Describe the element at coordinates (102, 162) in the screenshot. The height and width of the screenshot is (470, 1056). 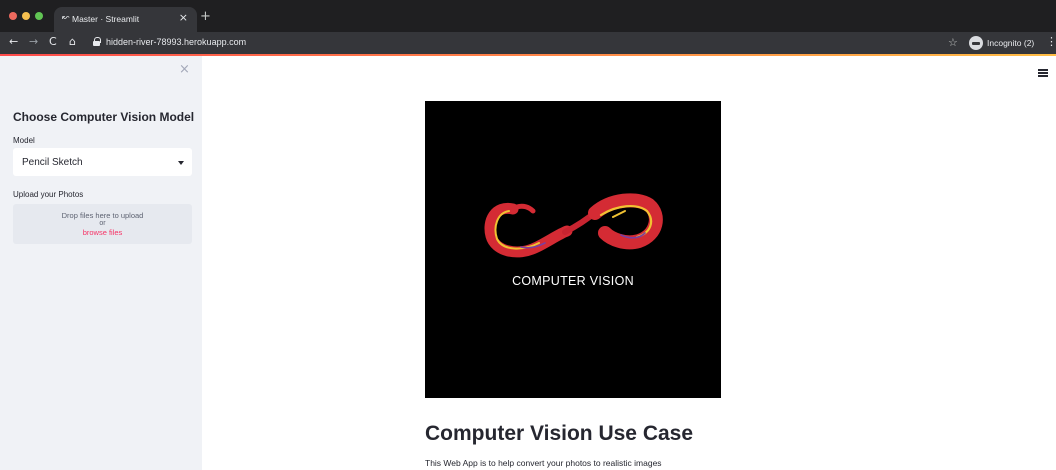
I see `model-select: Pencil Sketch` at that location.